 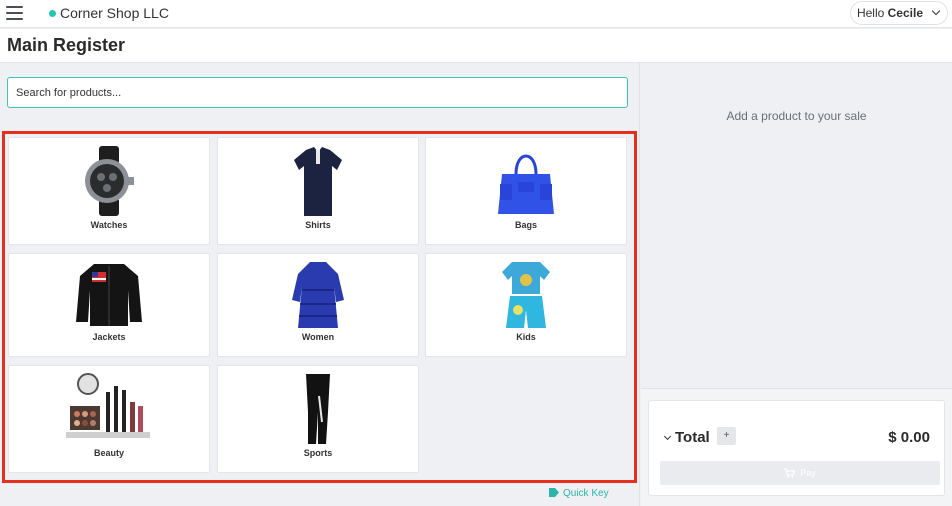 I want to click on store-status-dot, so click(x=52, y=13).